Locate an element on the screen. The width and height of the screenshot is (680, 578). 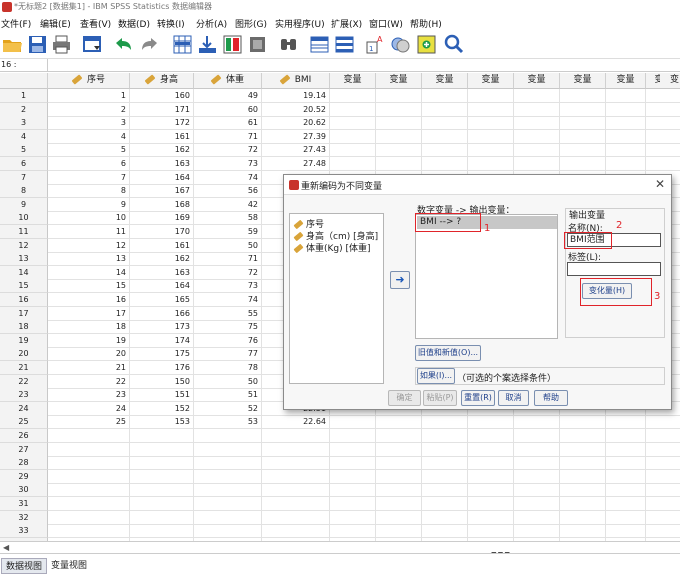
table-cell: 7 is located at coordinates (89, 177).